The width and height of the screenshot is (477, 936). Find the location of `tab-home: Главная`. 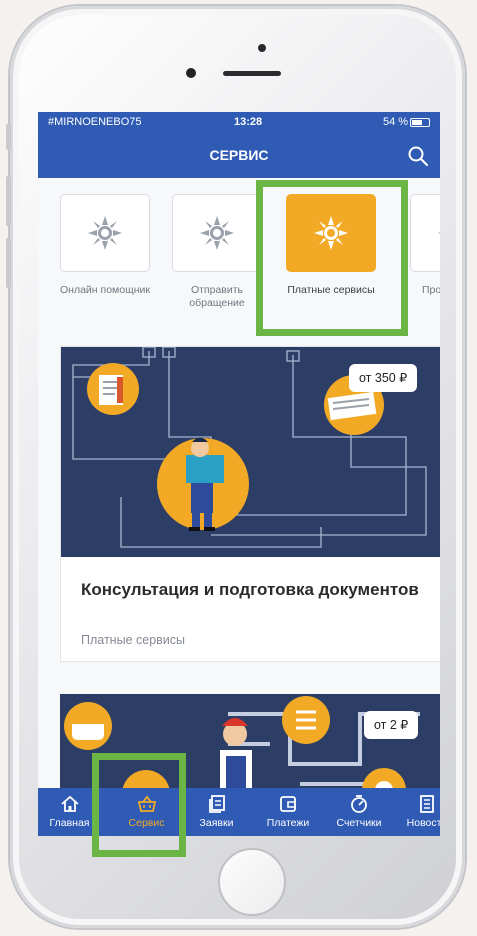

tab-home: Главная is located at coordinates (69, 812).